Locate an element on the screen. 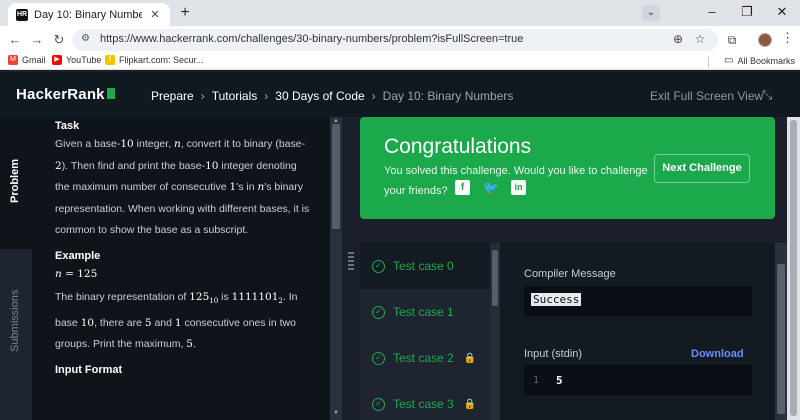 Image resolution: width=800 pixels, height=420 pixels. problem-scrollbar-thumb is located at coordinates (336, 176).